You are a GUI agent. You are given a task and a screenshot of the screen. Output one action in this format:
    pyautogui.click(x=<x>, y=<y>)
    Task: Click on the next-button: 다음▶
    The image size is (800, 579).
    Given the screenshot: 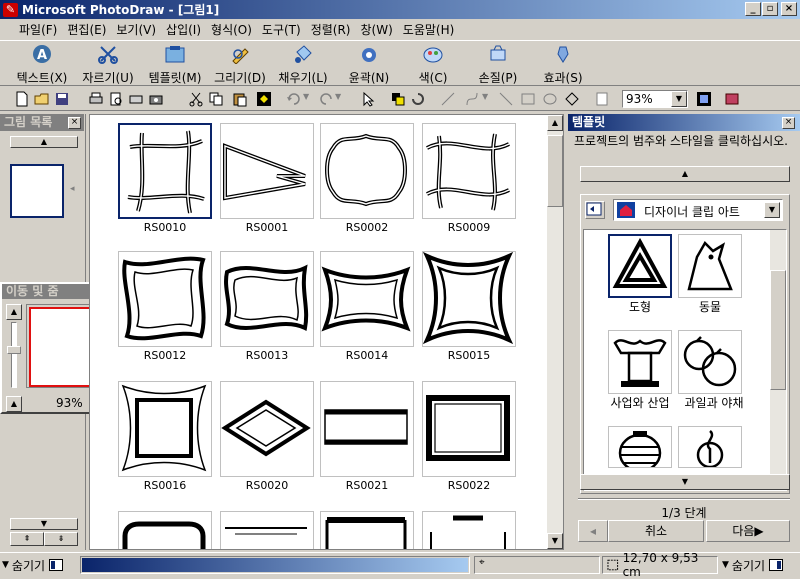 What is the action you would take?
    pyautogui.click(x=748, y=531)
    